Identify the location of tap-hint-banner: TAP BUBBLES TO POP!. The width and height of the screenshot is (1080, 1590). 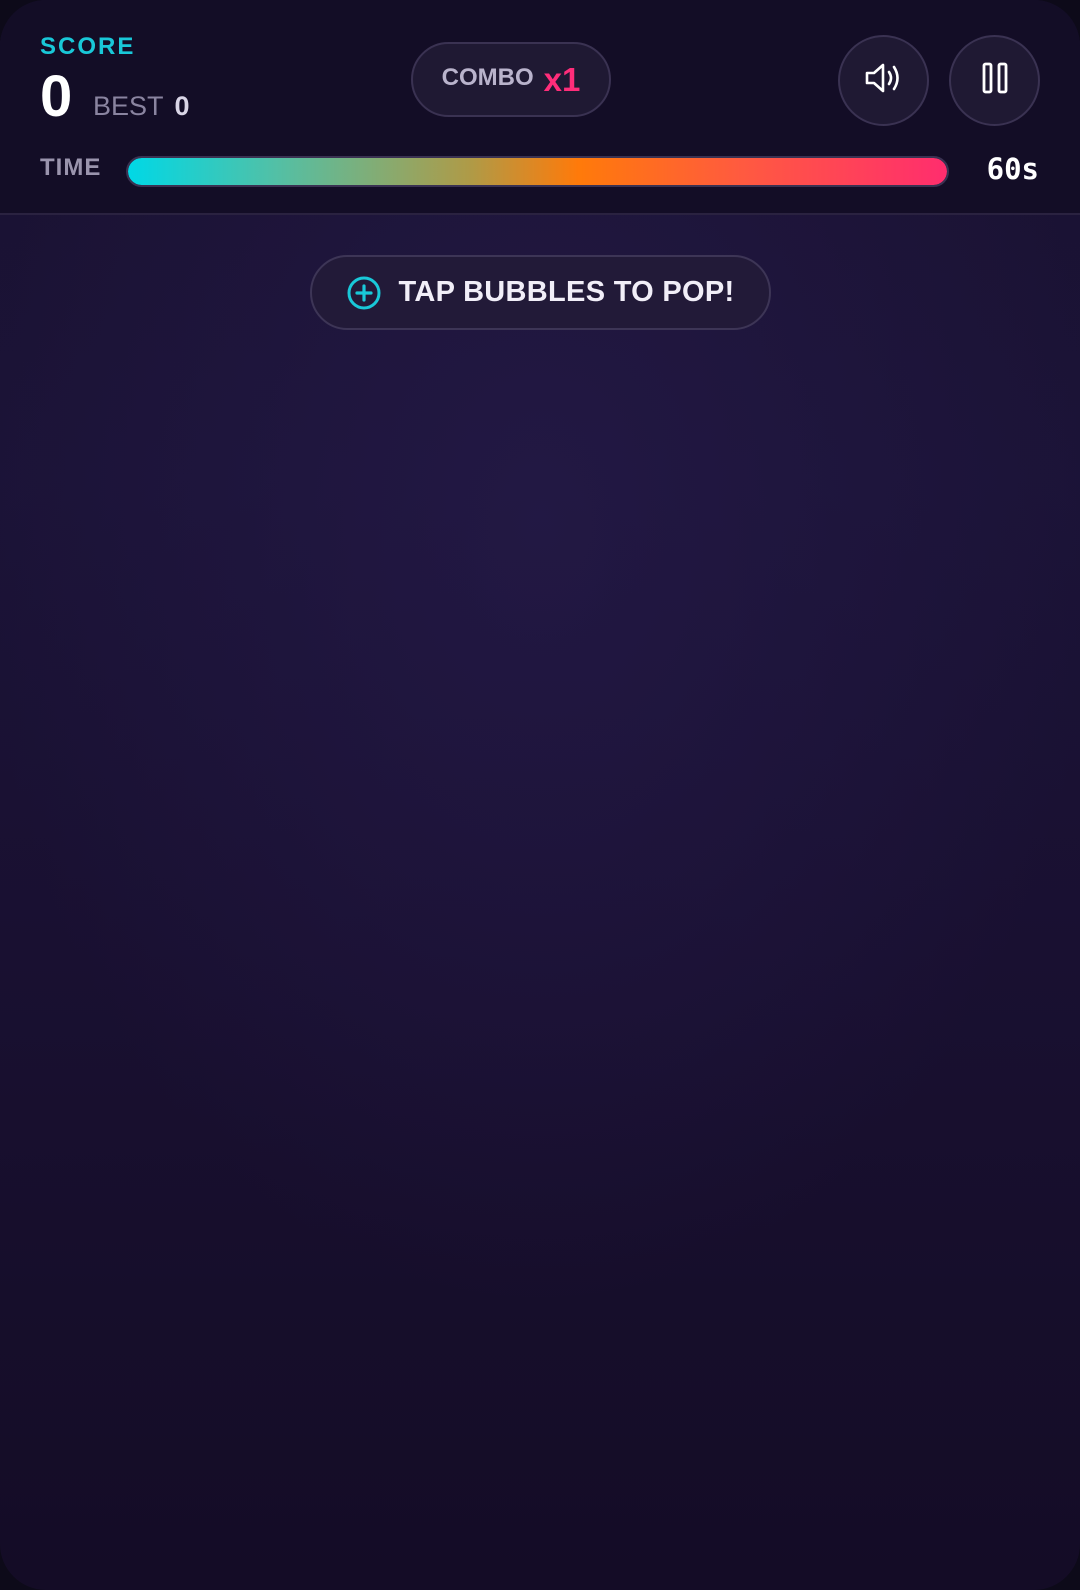
(540, 292).